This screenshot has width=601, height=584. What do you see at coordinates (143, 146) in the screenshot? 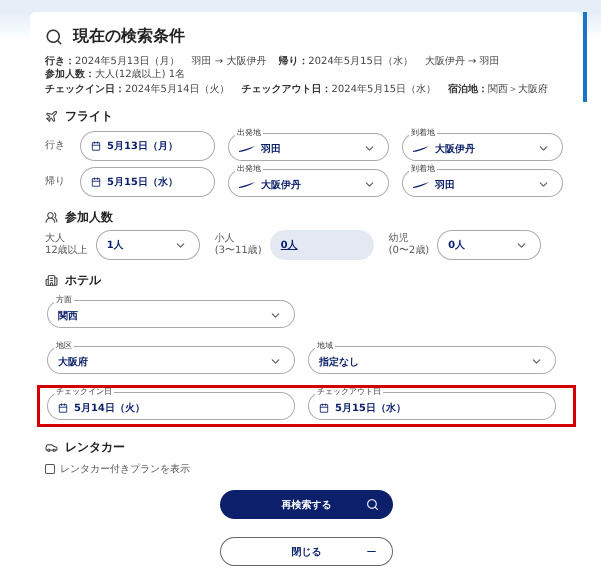
I see `field-value: 5月13日（月）` at bounding box center [143, 146].